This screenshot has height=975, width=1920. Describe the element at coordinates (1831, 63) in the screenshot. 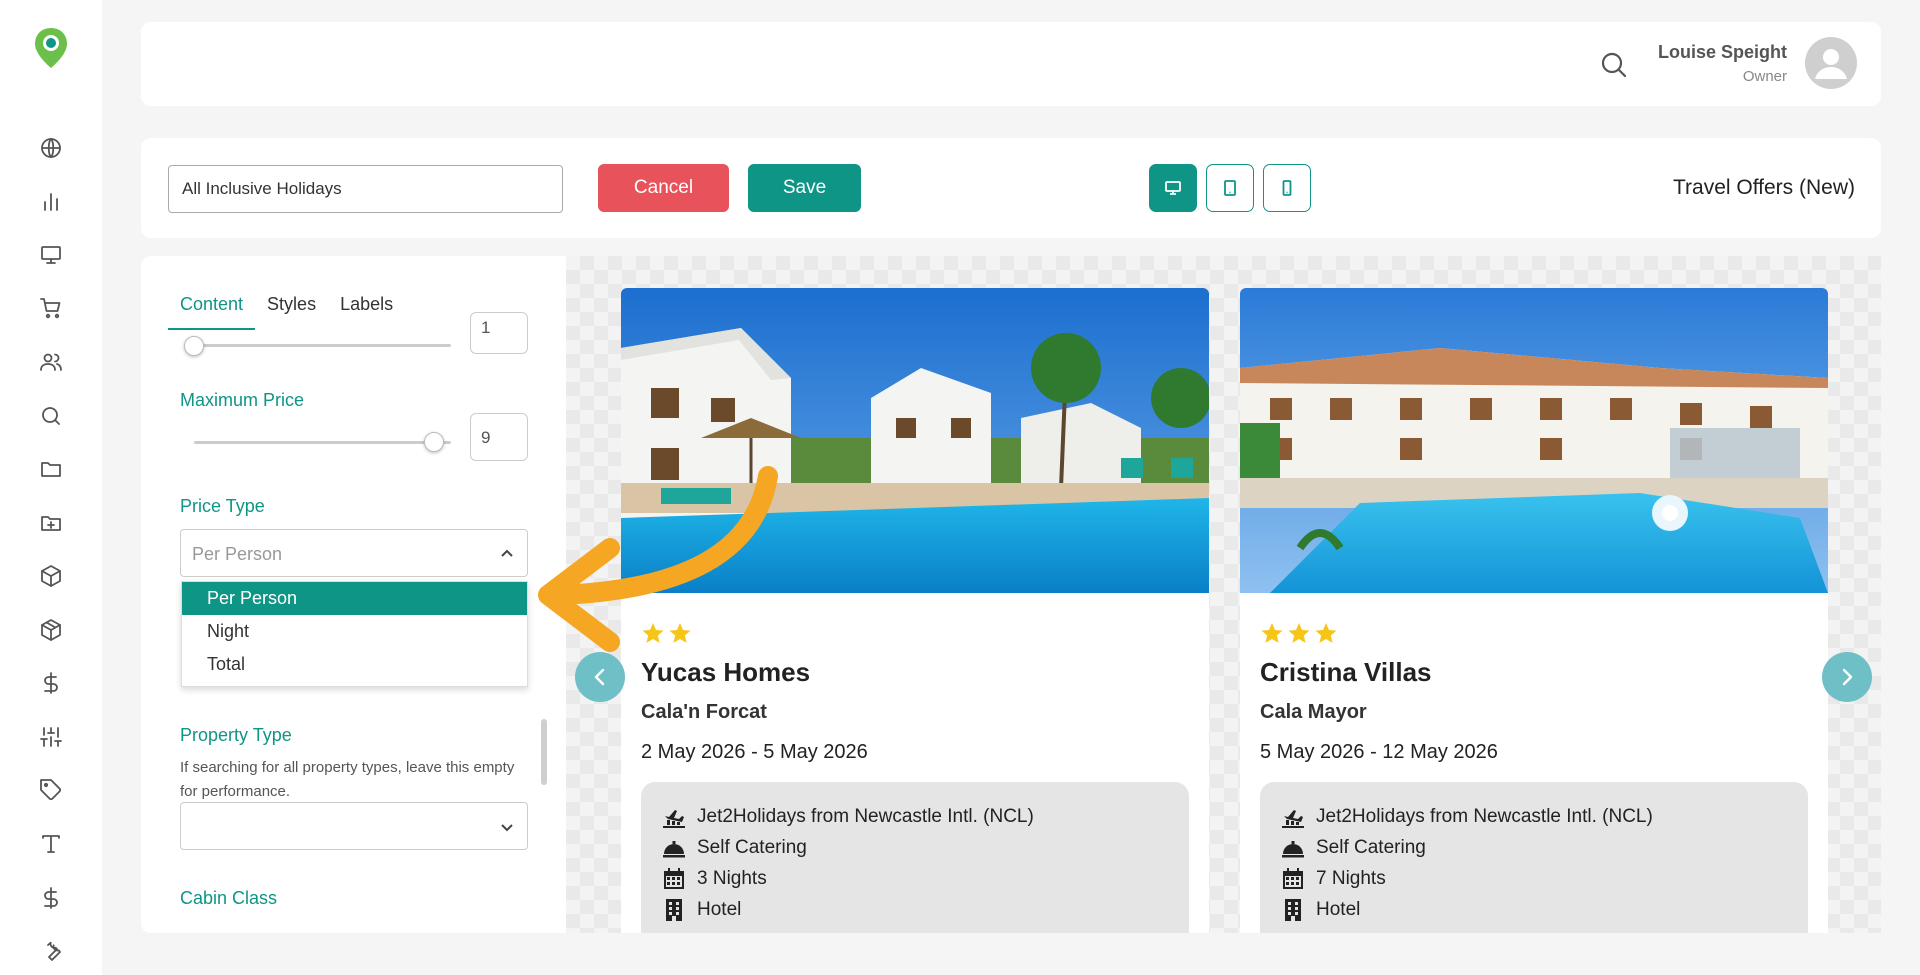

I see `avatar` at that location.